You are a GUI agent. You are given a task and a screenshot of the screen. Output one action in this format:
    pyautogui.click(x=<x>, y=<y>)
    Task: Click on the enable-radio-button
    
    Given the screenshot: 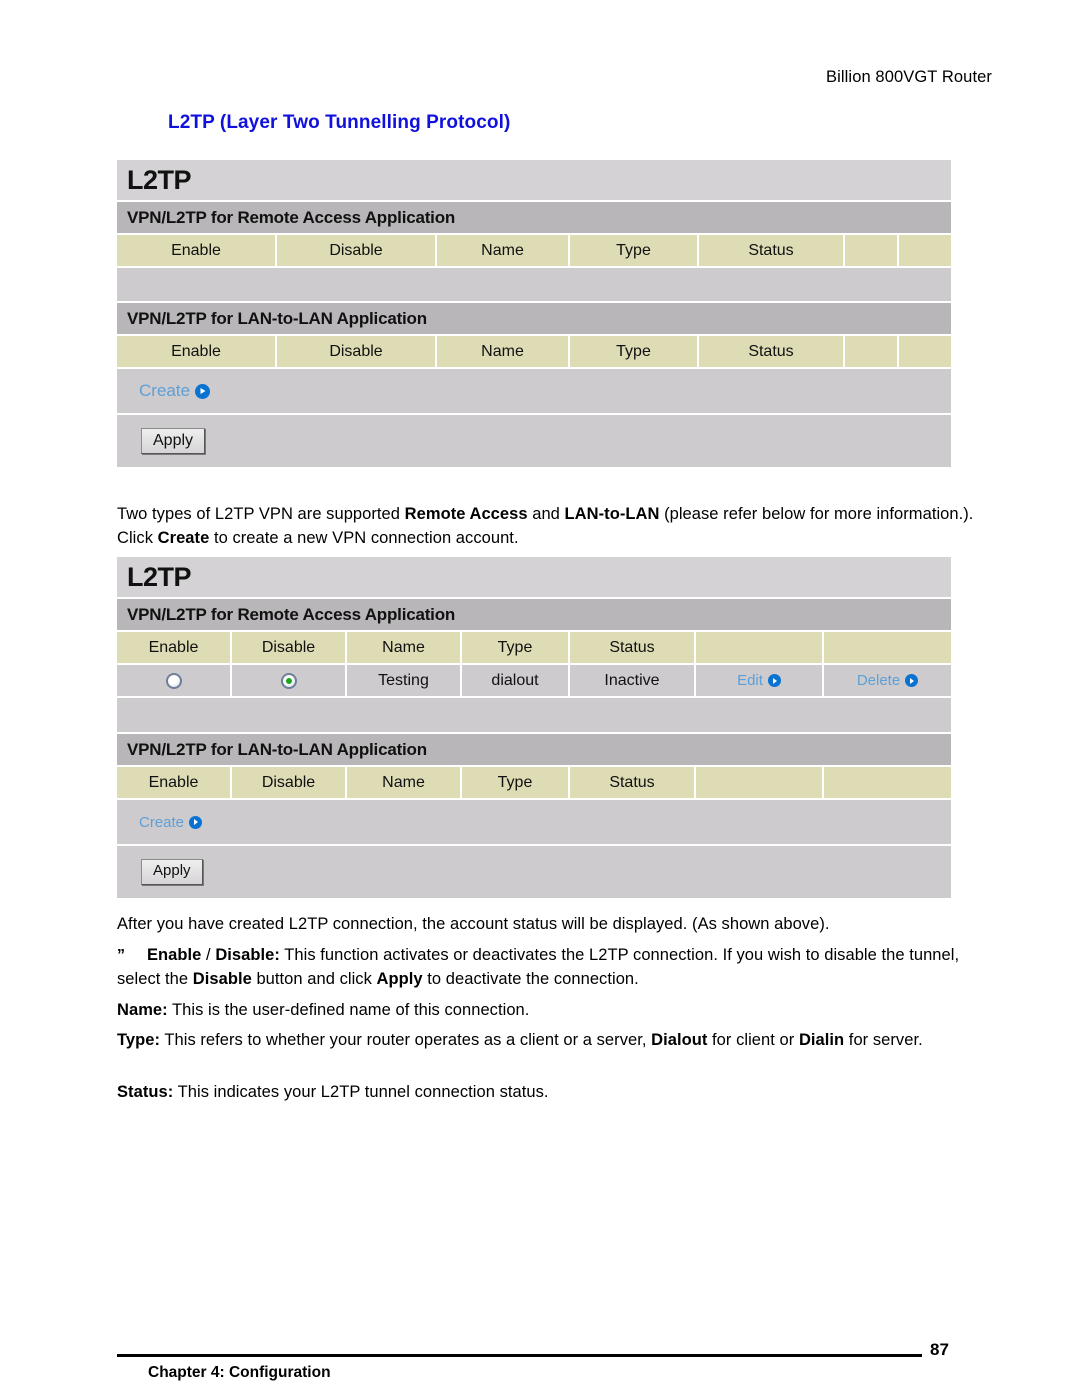 What is the action you would take?
    pyautogui.click(x=173, y=680)
    